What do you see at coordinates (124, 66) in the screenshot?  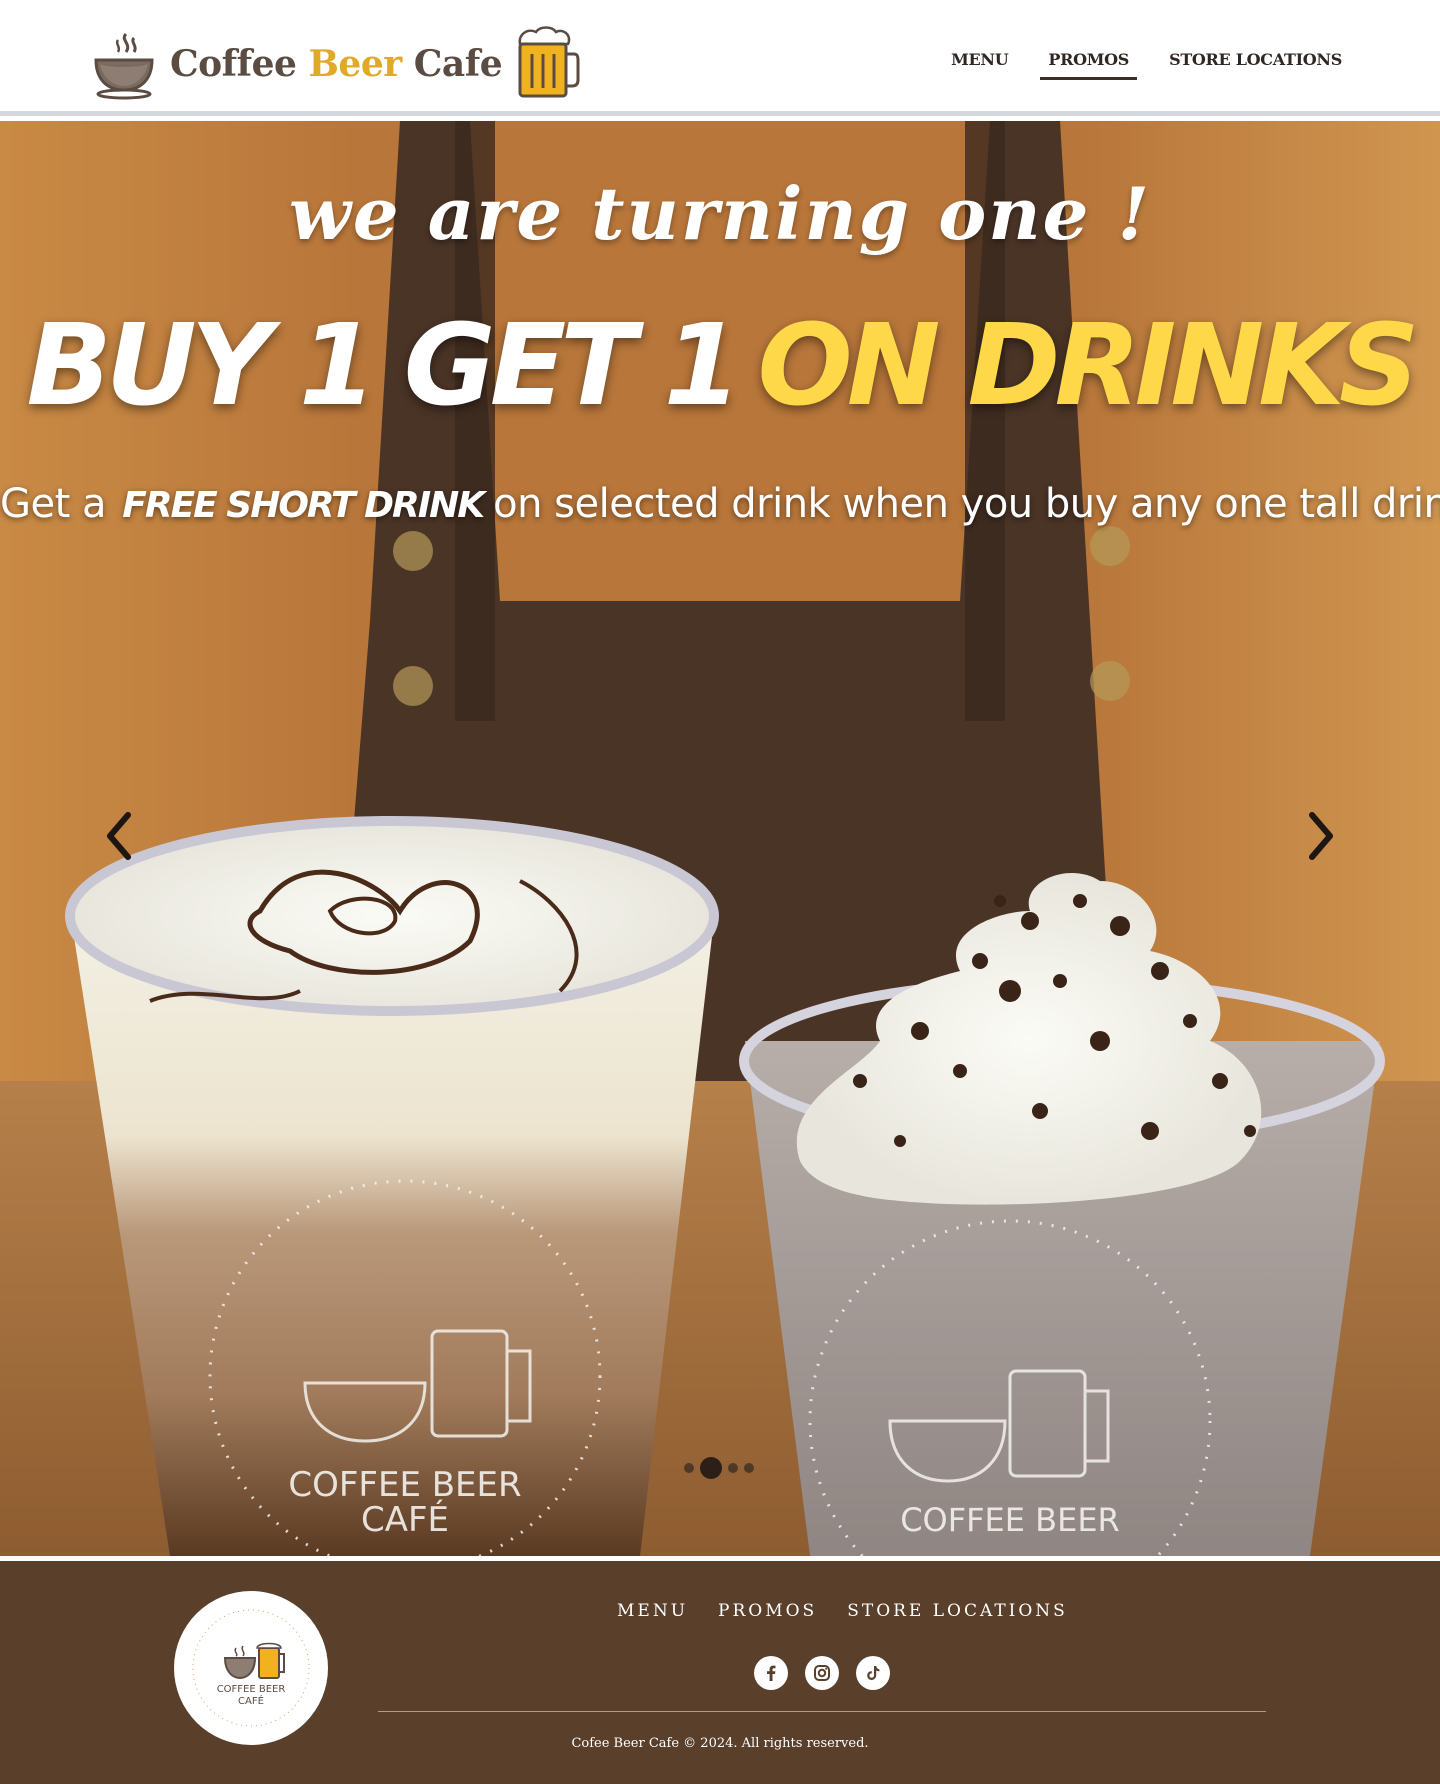 I see `coffee-cup-icon` at bounding box center [124, 66].